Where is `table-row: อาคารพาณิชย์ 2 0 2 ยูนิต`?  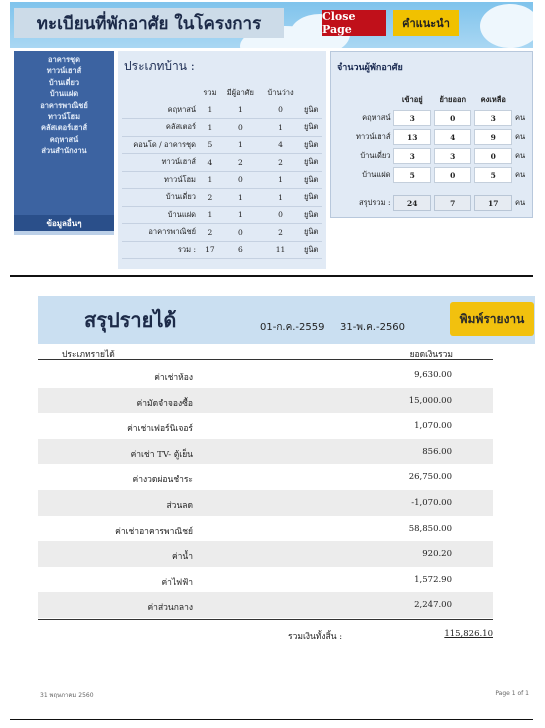
table-row: อาคารพาณิชย์ 2 0 2 ยูนิต is located at coordinates (222, 232).